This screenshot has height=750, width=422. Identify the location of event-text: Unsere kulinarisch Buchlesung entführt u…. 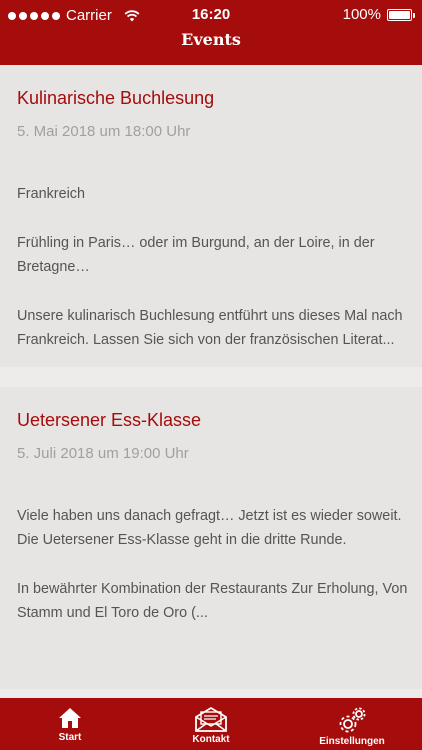
(210, 328).